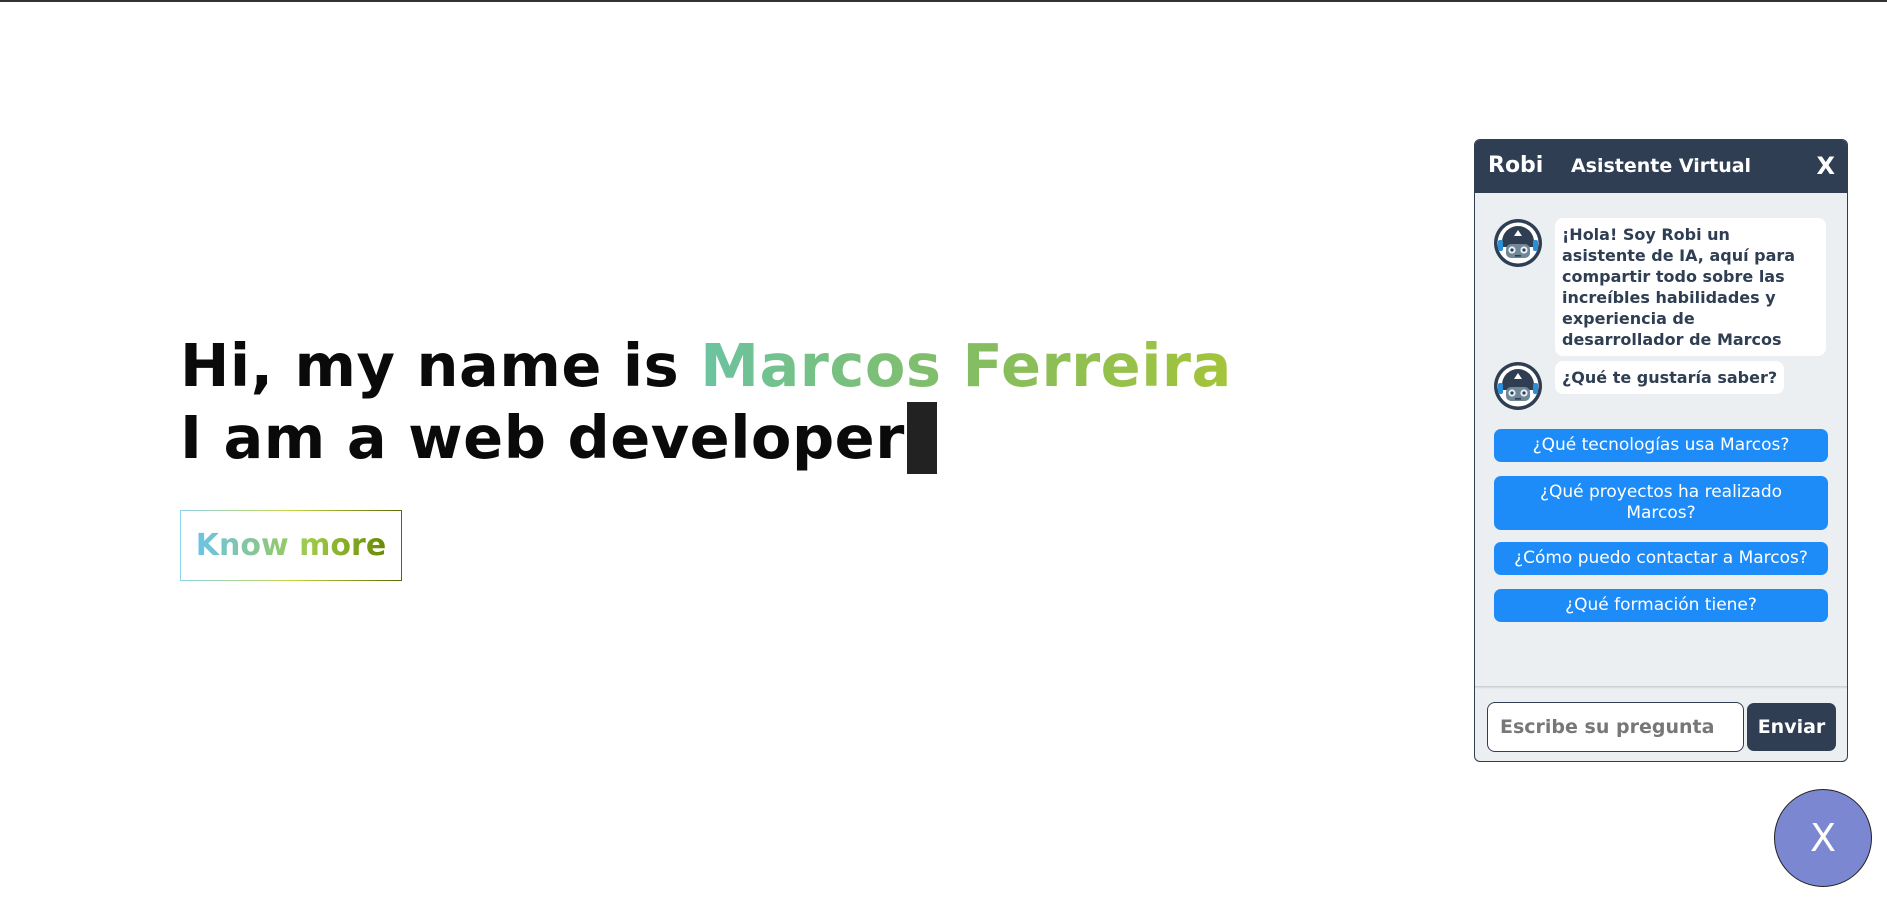 The height and width of the screenshot is (911, 1887). Describe the element at coordinates (1661, 503) in the screenshot. I see `chat-option-button: ¿Qué proyectos ha realizado Marcos?` at that location.